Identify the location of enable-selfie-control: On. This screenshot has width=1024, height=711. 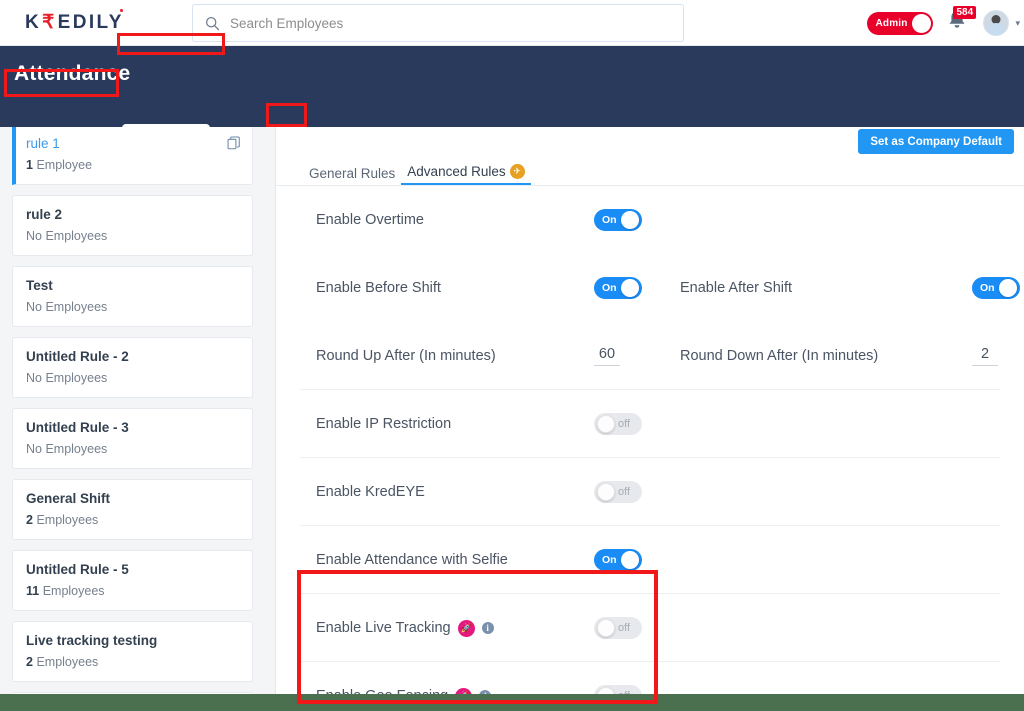
(637, 560).